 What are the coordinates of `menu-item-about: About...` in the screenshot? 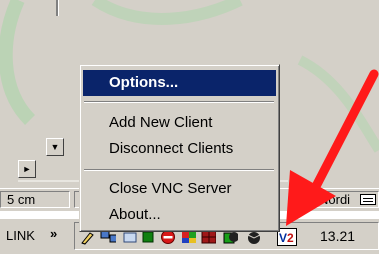 It's located at (179, 215).